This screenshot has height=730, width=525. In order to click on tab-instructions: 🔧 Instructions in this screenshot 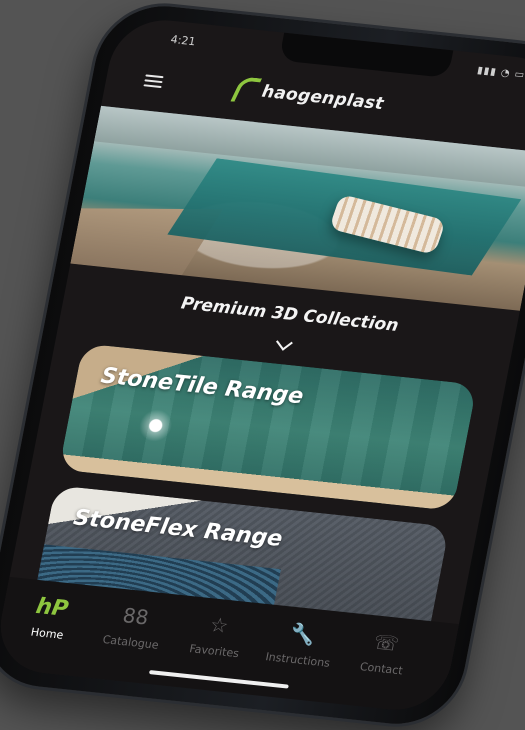, I will do `click(301, 643)`.